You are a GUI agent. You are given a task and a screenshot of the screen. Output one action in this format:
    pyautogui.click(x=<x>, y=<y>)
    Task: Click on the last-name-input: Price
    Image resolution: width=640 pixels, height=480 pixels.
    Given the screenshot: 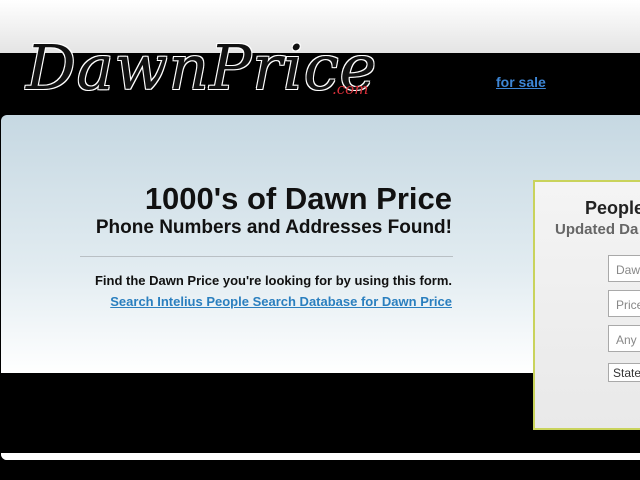 What is the action you would take?
    pyautogui.click(x=624, y=303)
    